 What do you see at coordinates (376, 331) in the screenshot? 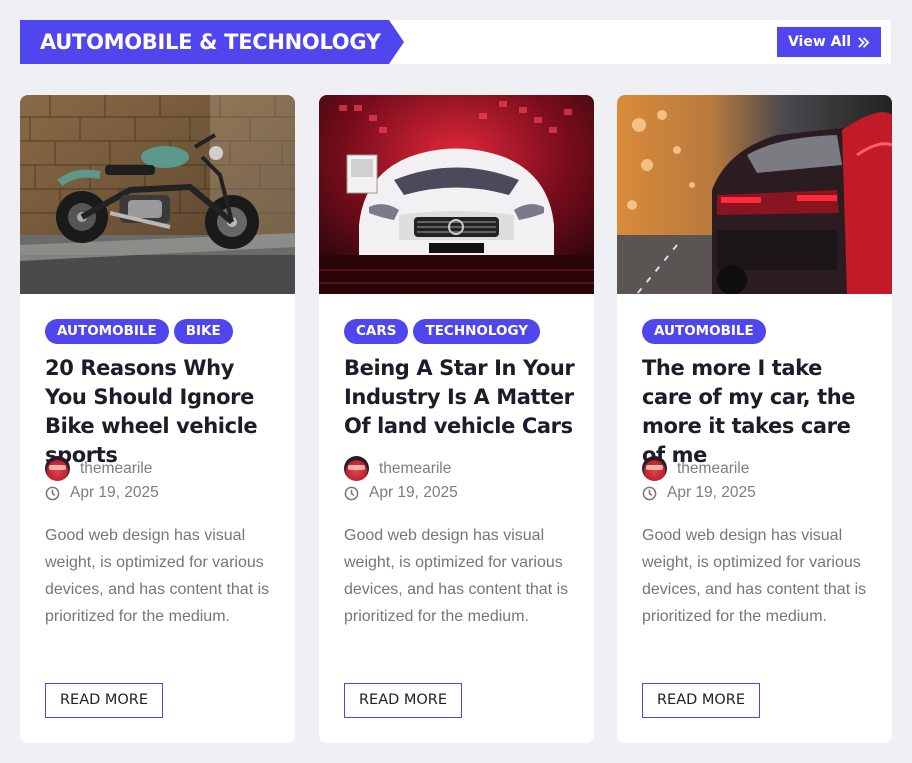
I see `tag-cars: CARS` at bounding box center [376, 331].